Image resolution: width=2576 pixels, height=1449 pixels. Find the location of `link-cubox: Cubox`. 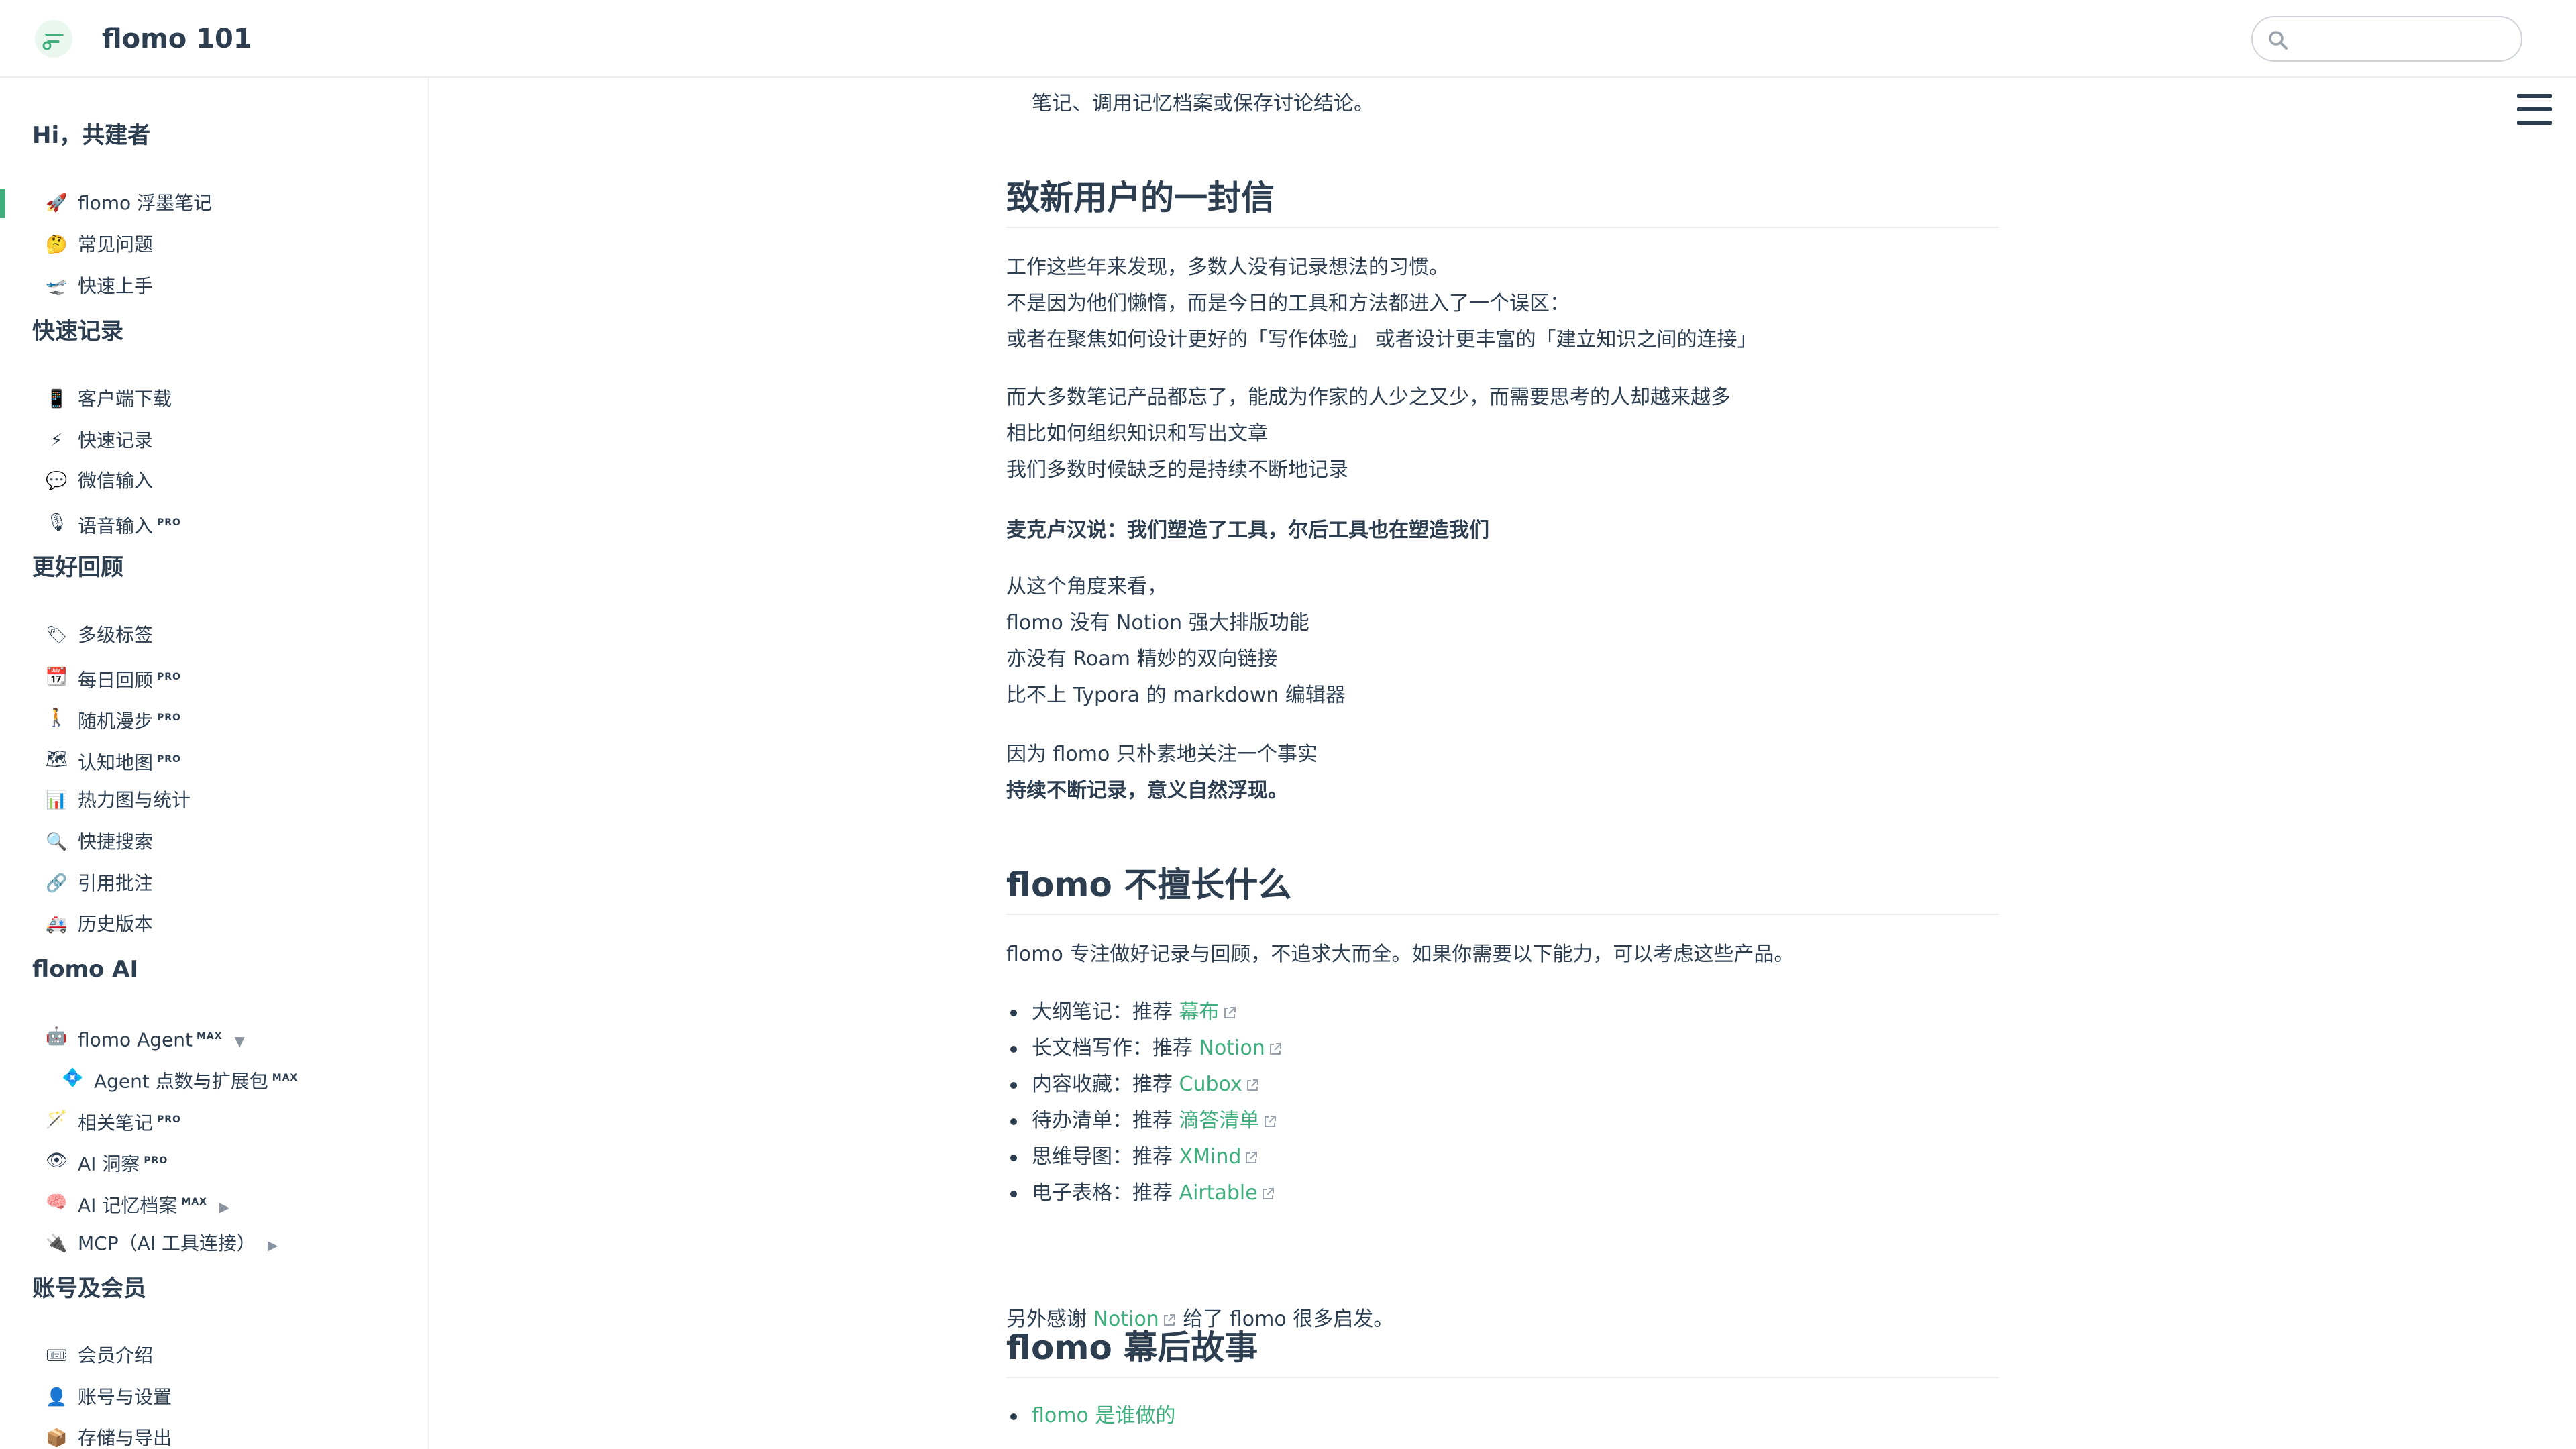

link-cubox: Cubox is located at coordinates (1210, 1084).